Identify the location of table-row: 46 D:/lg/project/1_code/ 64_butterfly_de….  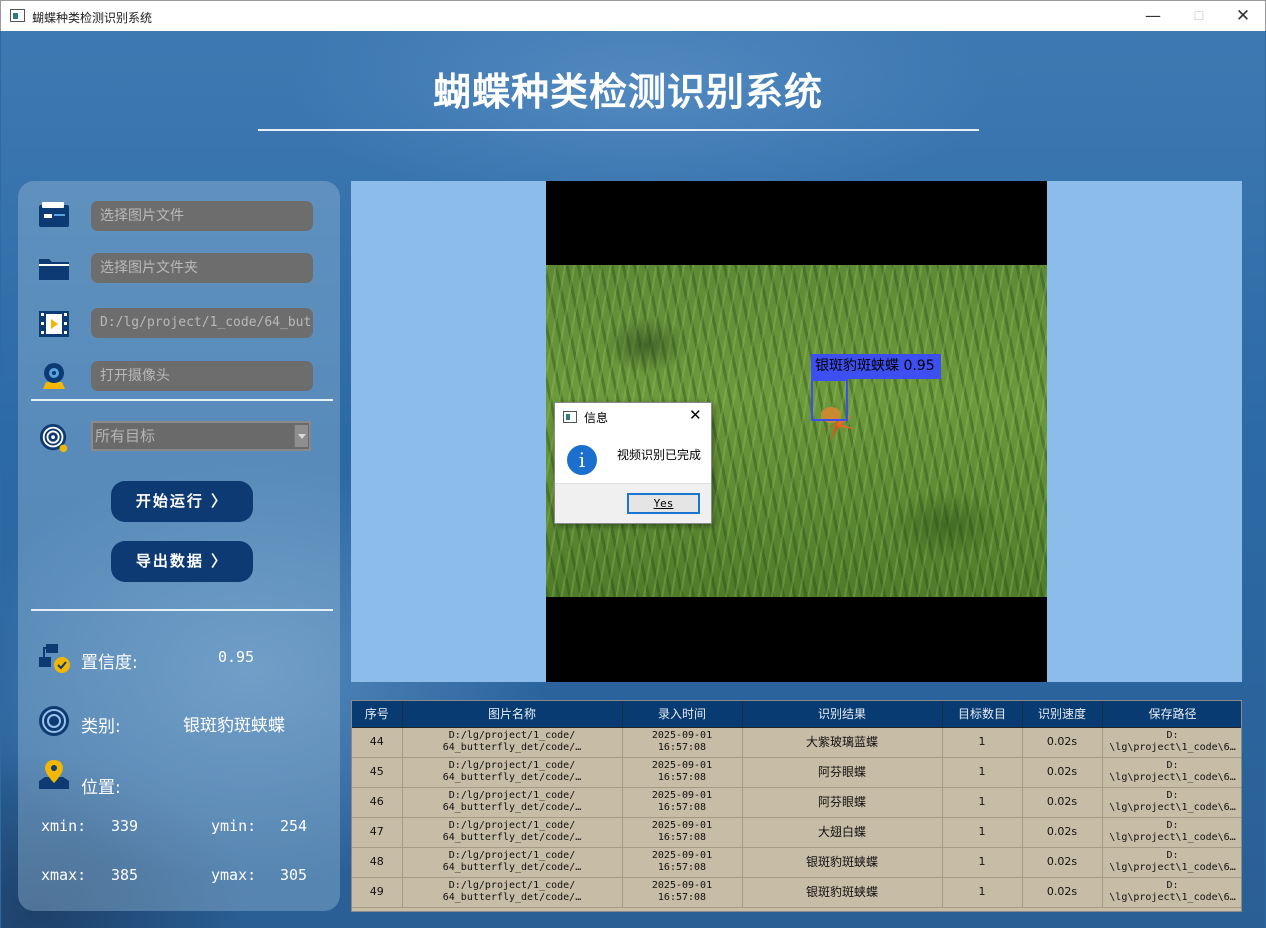
(796, 802).